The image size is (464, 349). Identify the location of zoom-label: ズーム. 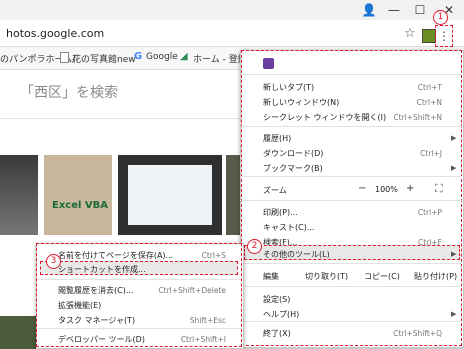
(275, 190).